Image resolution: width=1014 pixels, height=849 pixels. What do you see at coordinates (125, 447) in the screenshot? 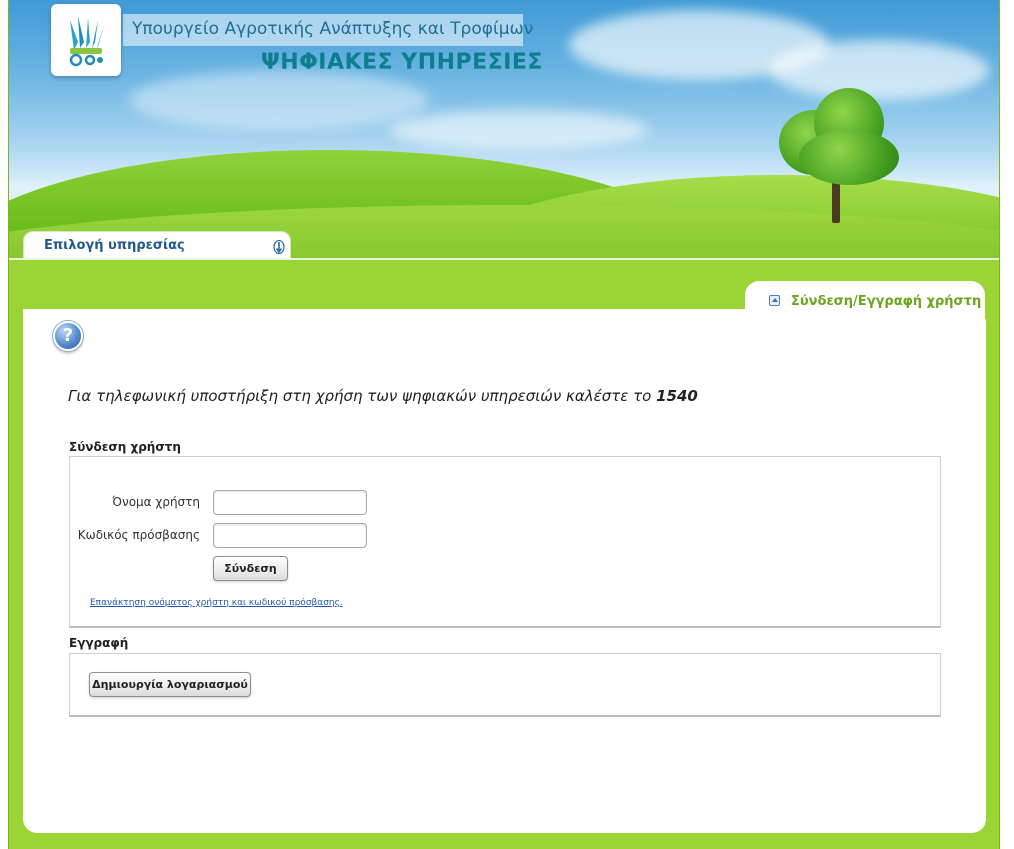
I see `login-section-title: Σύνδεση χρήστη` at bounding box center [125, 447].